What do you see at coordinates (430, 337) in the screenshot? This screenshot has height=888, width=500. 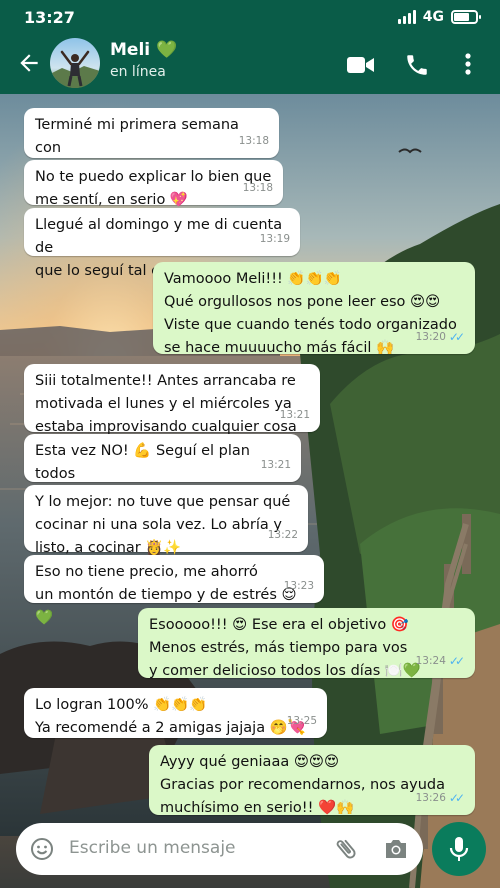 I see `message-time: 13:20` at bounding box center [430, 337].